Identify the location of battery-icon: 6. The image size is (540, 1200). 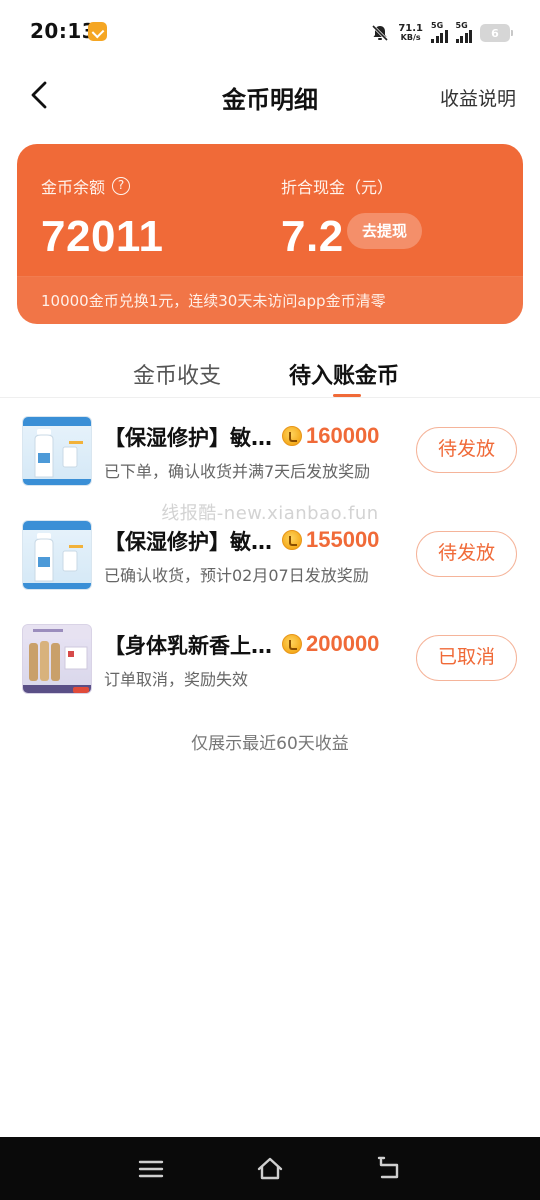
(496, 33).